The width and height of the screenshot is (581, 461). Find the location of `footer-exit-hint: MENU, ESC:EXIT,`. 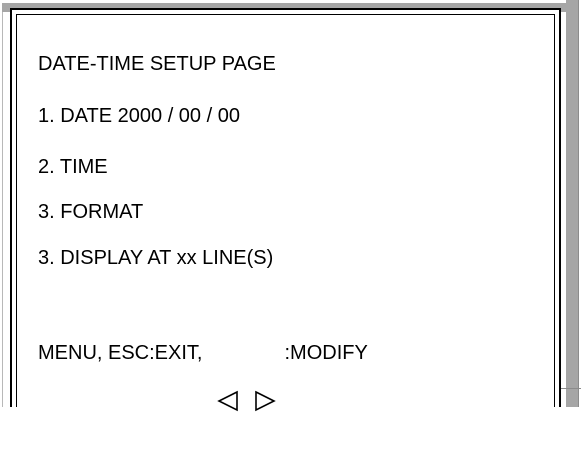

footer-exit-hint: MENU, ESC:EXIT, is located at coordinates (120, 353).